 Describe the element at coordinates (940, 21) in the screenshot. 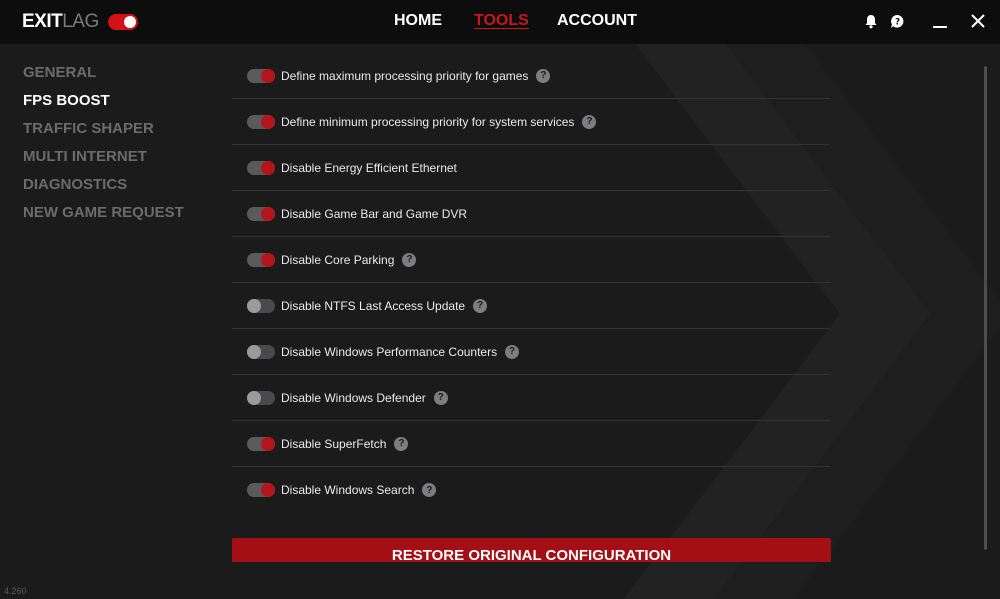

I see `minimize-icon` at that location.